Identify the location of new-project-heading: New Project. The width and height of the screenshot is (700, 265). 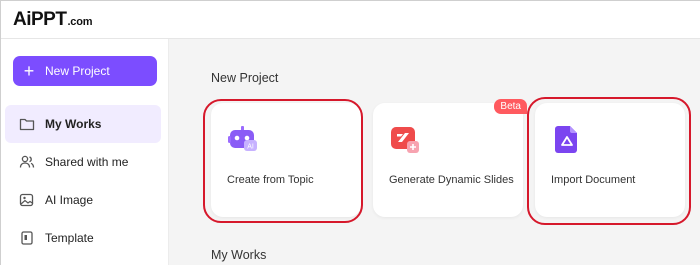
(245, 78).